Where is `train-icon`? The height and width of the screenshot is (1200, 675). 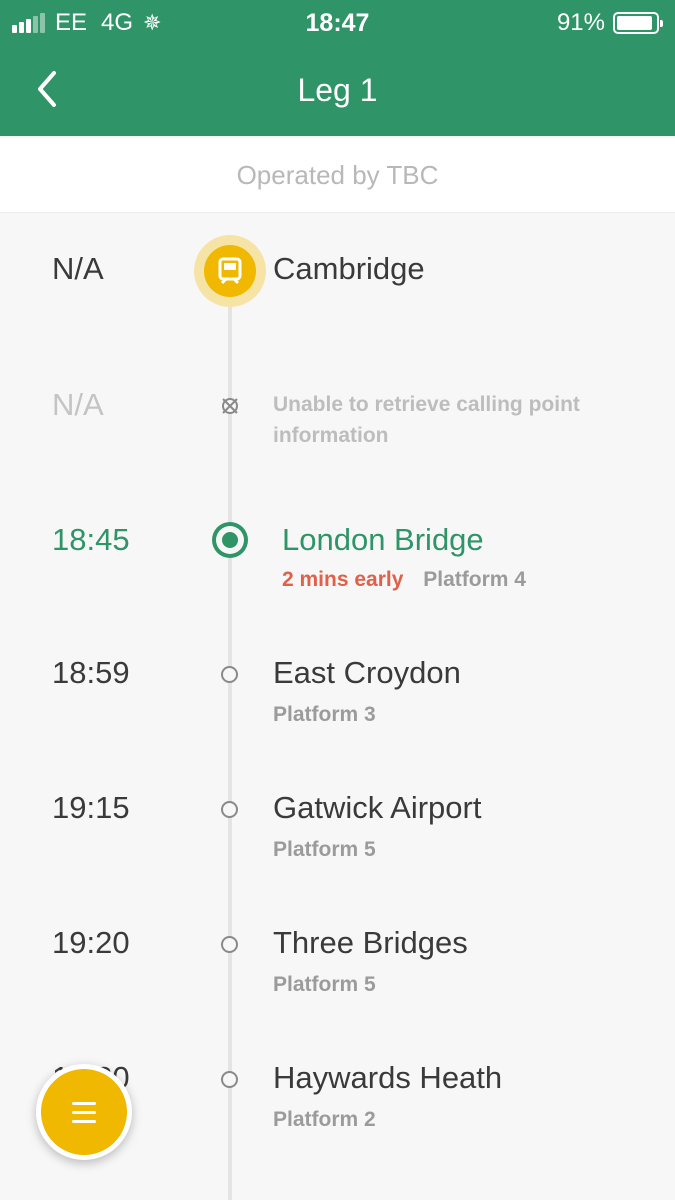
train-icon is located at coordinates (230, 271).